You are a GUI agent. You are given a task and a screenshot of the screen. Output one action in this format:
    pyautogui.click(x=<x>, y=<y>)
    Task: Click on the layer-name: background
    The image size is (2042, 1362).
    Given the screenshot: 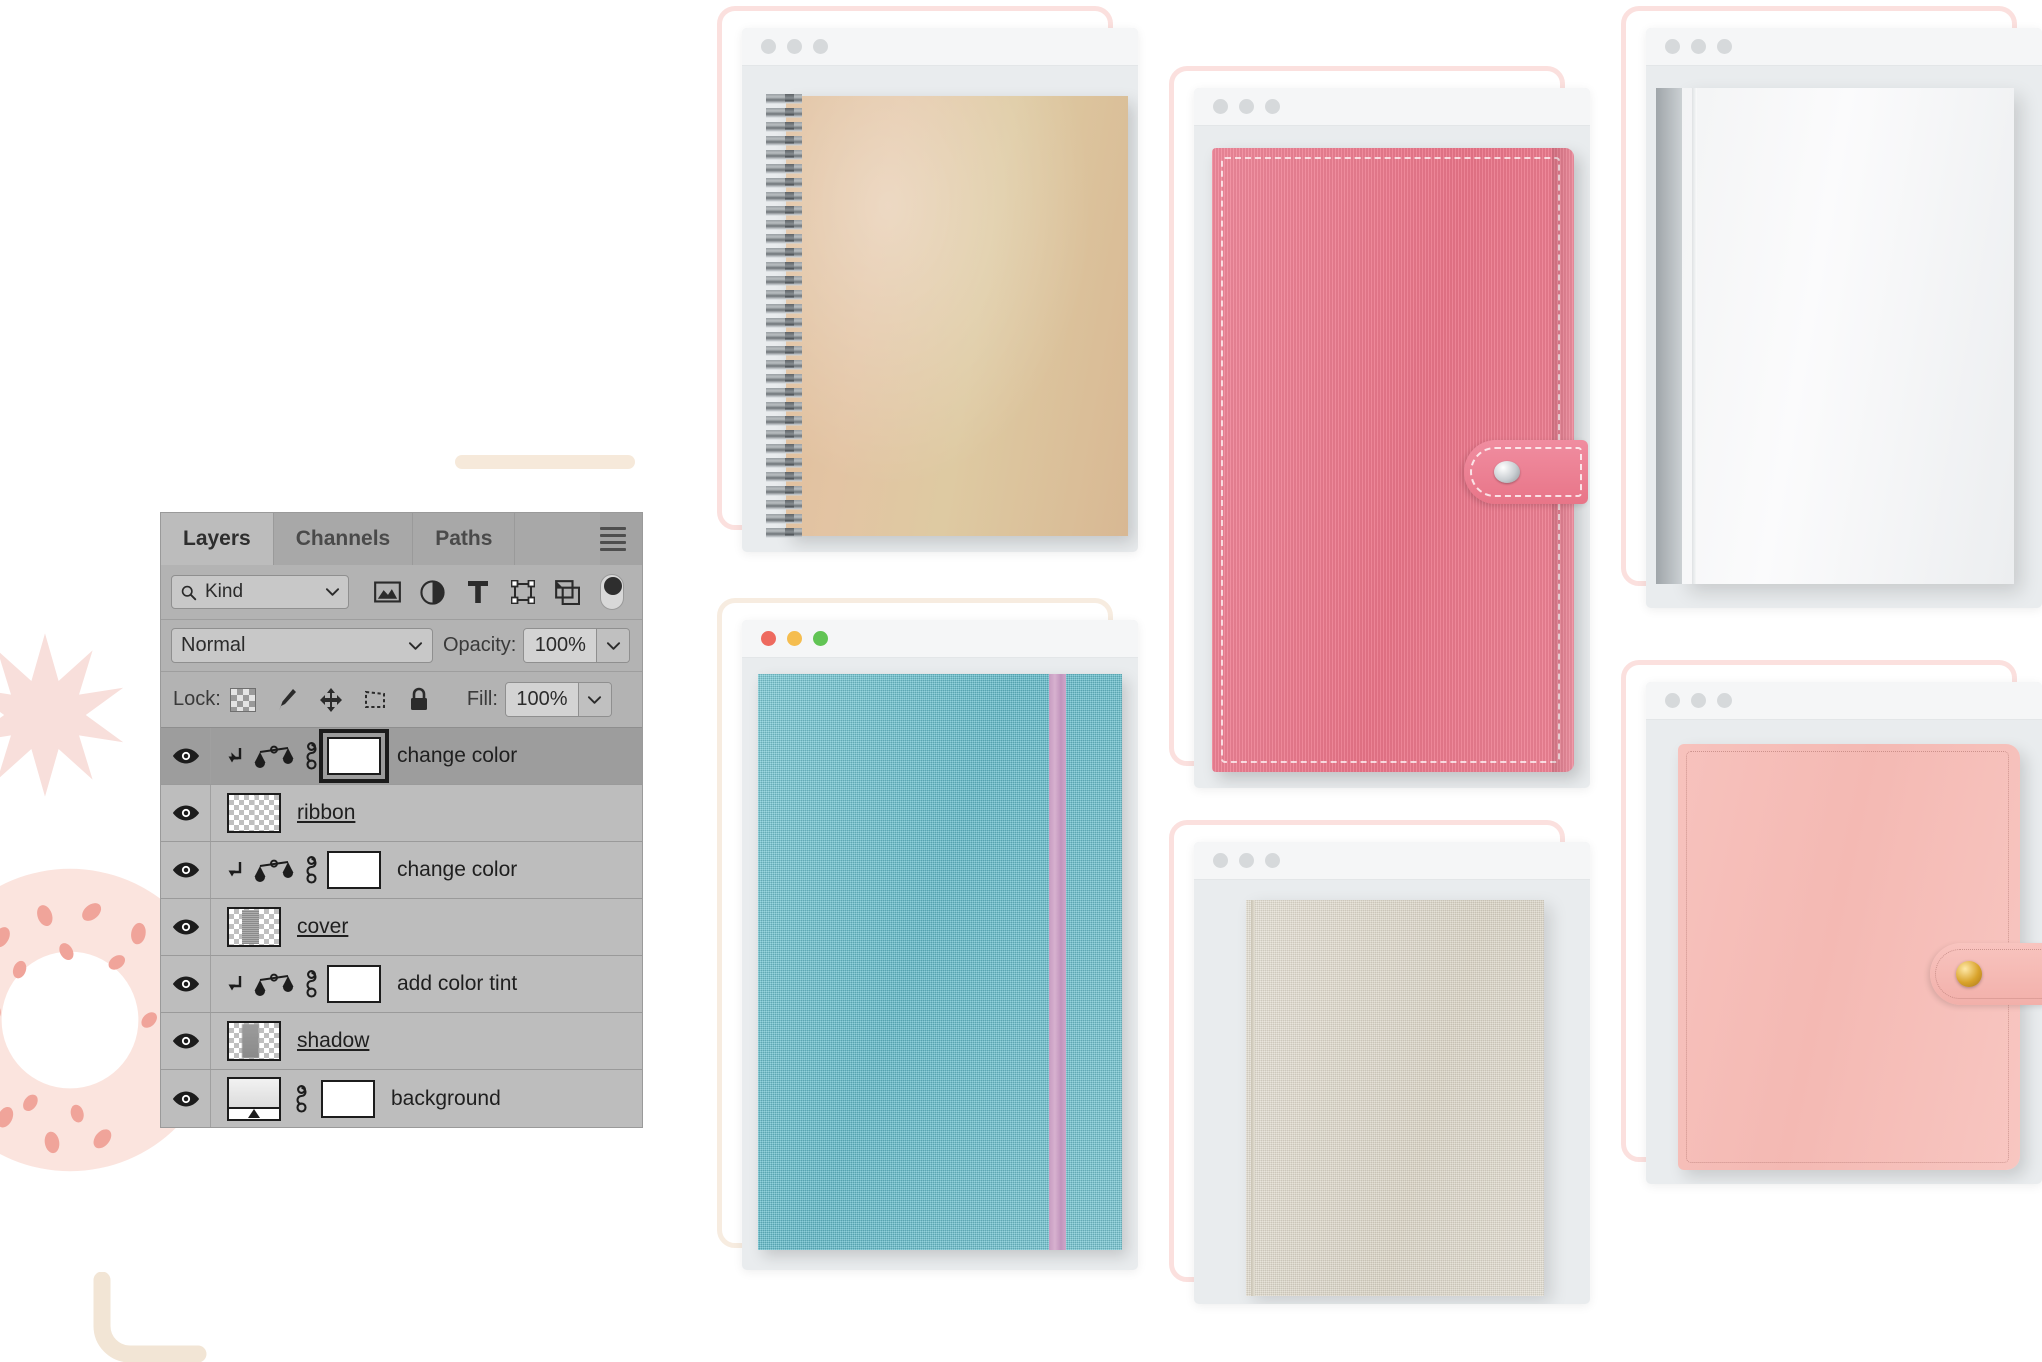 What is the action you would take?
    pyautogui.click(x=446, y=1099)
    